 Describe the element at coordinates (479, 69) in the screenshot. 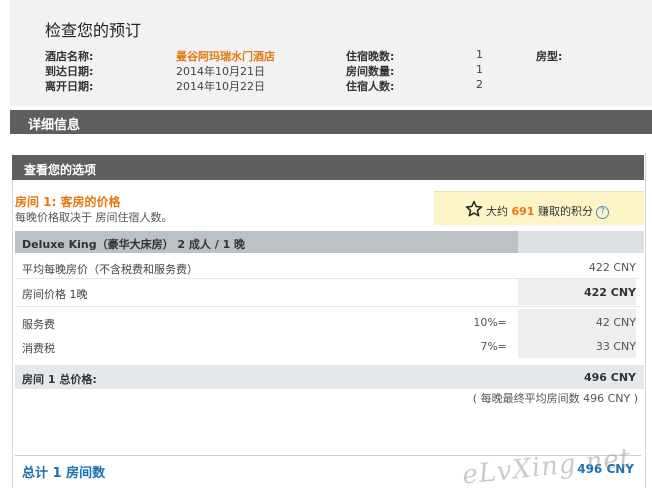

I see `rooms-value: 1` at that location.